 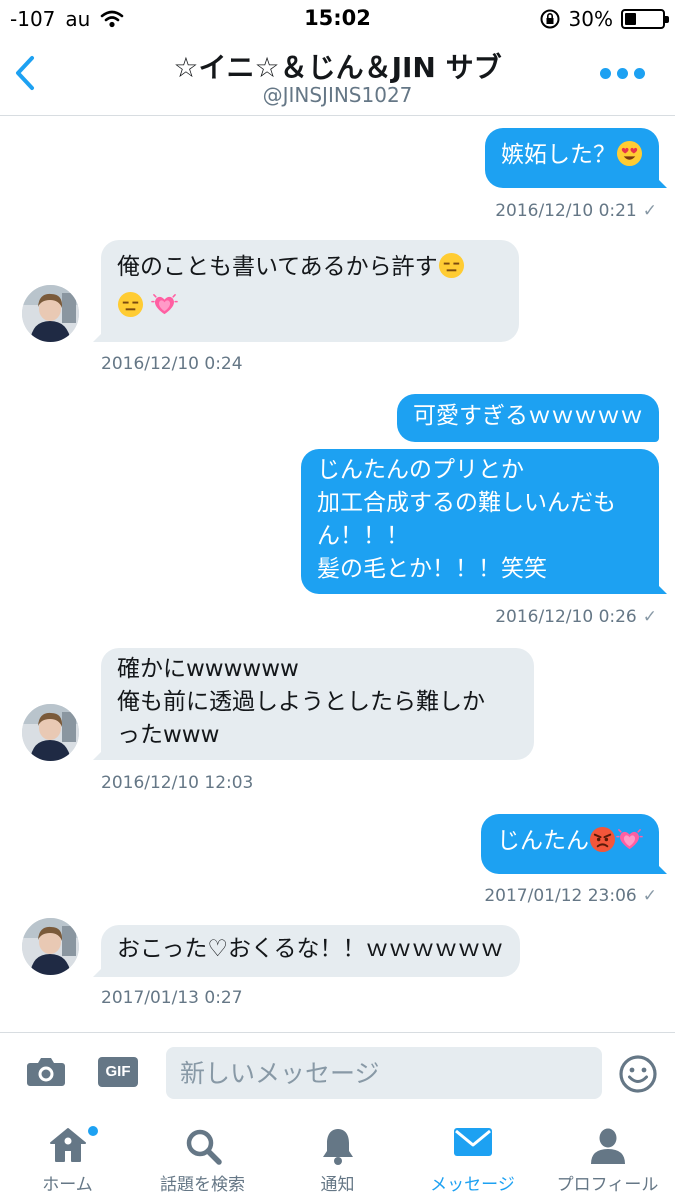 I want to click on message-text-line: 加工合成するの難しいんだも, so click(x=466, y=503).